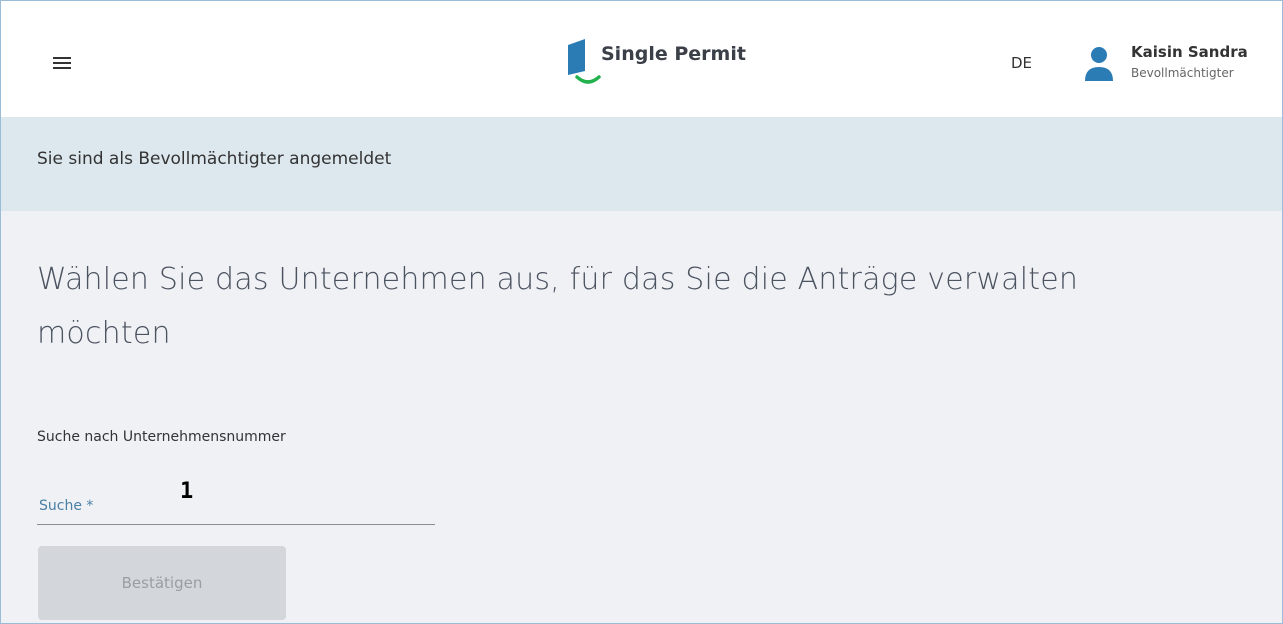 This screenshot has width=1283, height=624. Describe the element at coordinates (673, 54) in the screenshot. I see `brand-title: Single Permit` at that location.